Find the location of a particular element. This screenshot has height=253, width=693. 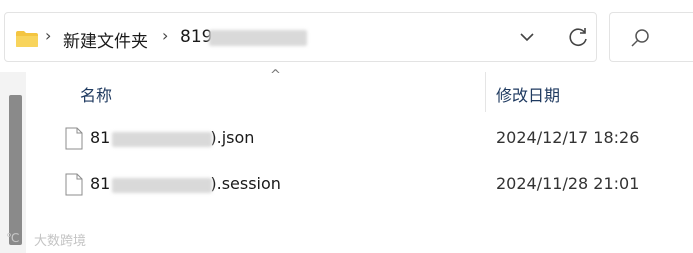

file-name-suffix: ).json is located at coordinates (232, 137).